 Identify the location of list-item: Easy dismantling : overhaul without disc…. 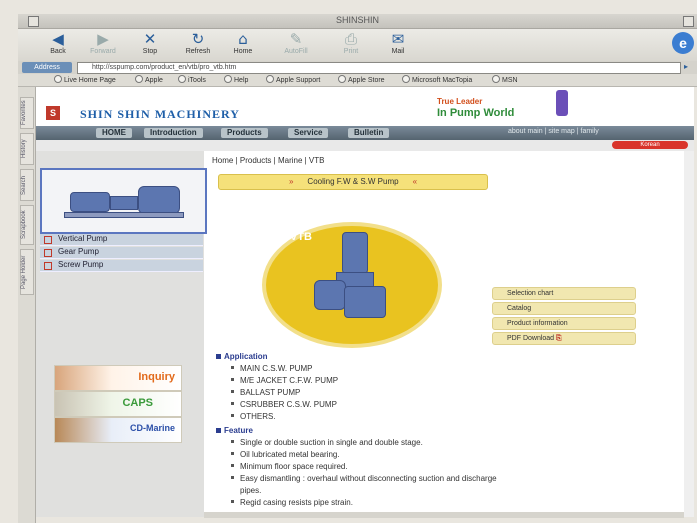
(364, 478).